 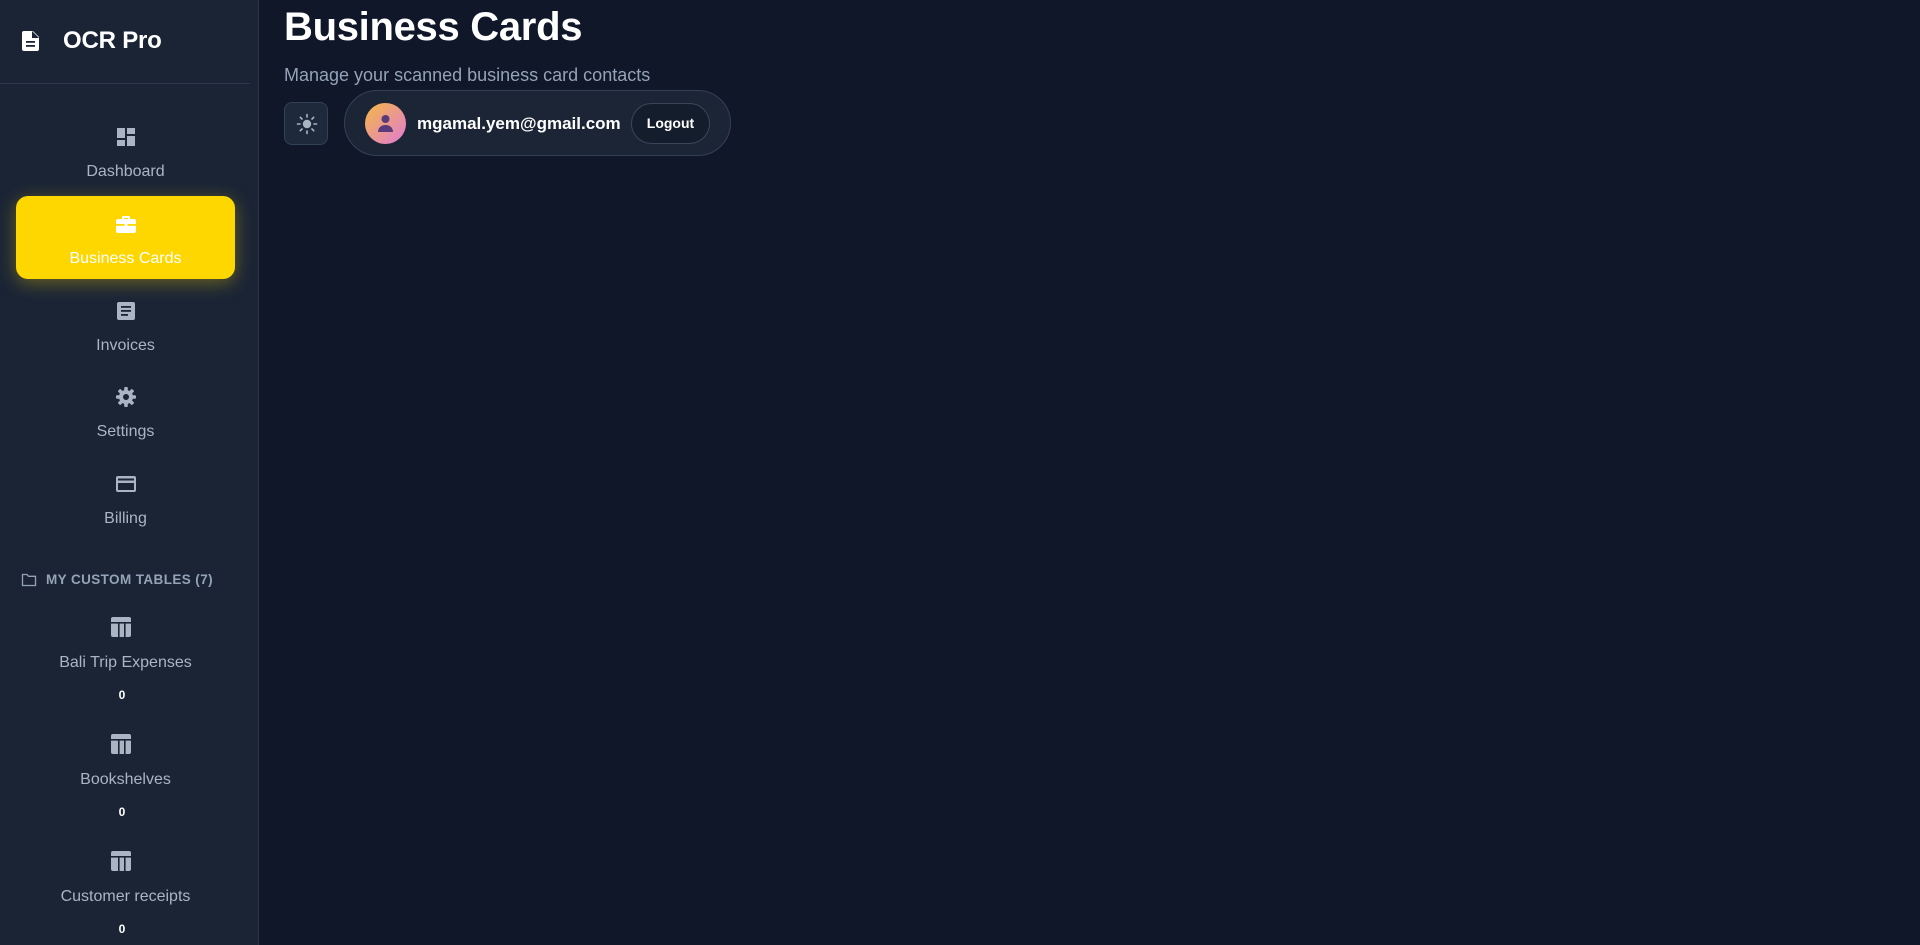 I want to click on theme-toggle-button, so click(x=306, y=123).